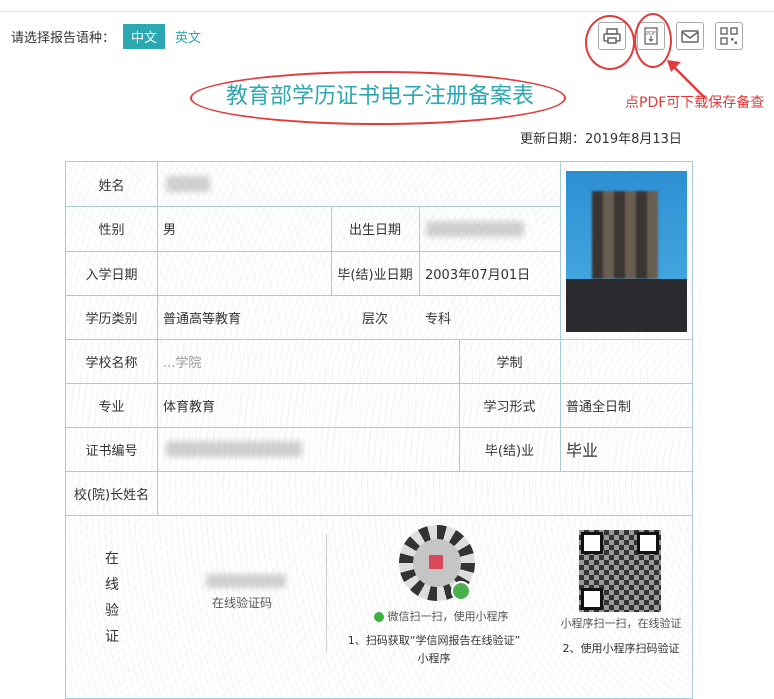  What do you see at coordinates (188, 36) in the screenshot?
I see `language-english-link: 英文` at bounding box center [188, 36].